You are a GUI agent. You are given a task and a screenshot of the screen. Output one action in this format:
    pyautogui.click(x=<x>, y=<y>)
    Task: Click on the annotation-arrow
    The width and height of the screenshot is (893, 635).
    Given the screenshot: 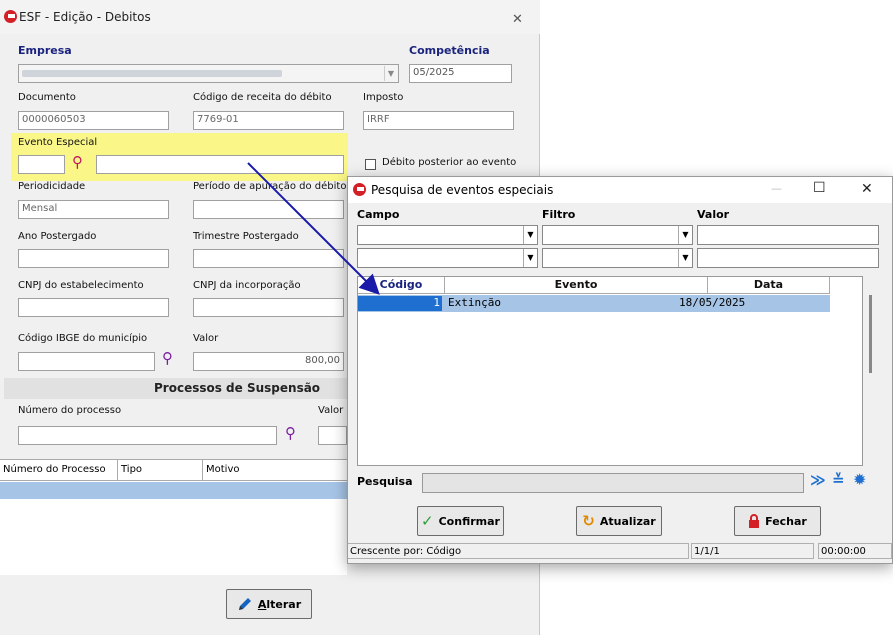 What is the action you would take?
    pyautogui.click(x=313, y=228)
    